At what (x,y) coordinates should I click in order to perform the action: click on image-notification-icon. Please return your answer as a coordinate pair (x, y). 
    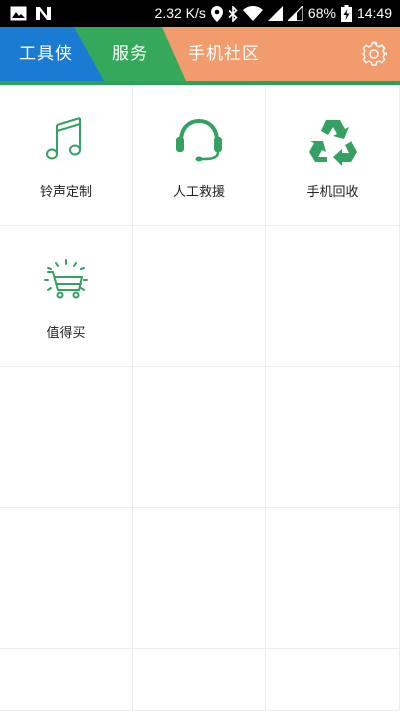
    Looking at the image, I should click on (18, 13).